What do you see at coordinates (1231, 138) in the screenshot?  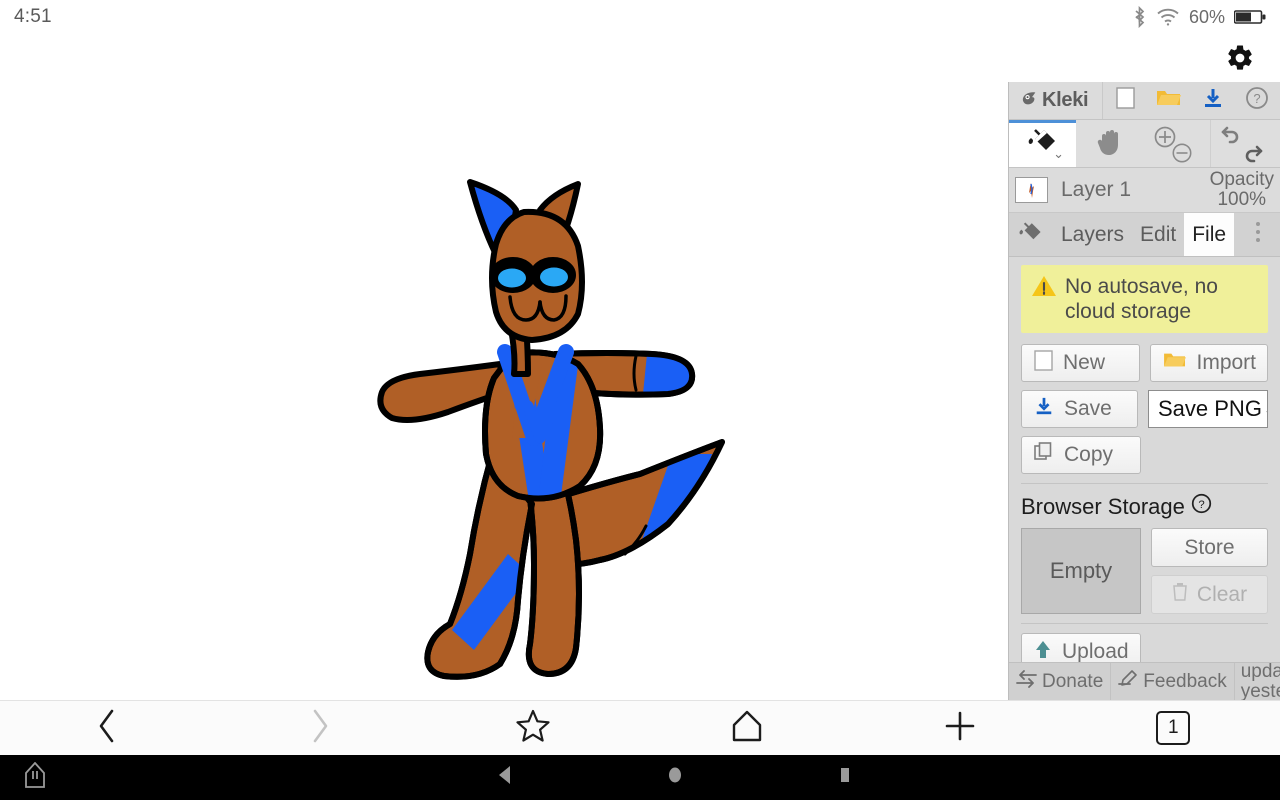 I see `undo-button` at bounding box center [1231, 138].